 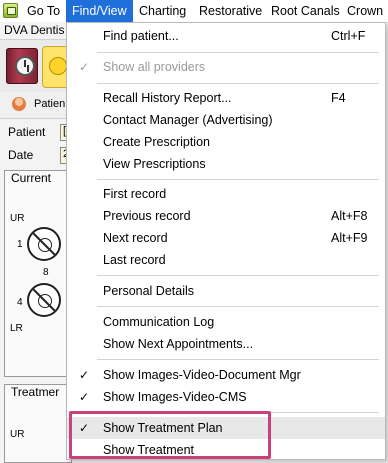 What do you see at coordinates (46, 272) in the screenshot?
I see `tooth-number-8: 8` at bounding box center [46, 272].